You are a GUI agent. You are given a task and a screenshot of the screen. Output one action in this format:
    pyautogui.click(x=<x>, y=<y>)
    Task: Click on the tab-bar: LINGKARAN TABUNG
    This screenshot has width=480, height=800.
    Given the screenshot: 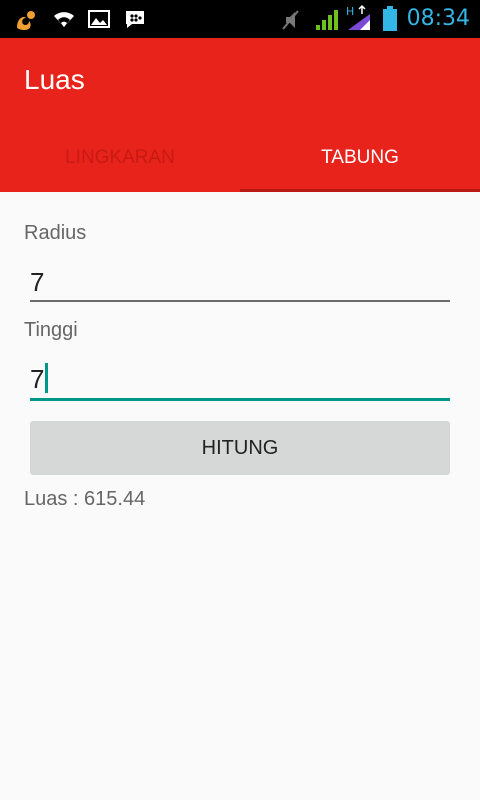 What is the action you would take?
    pyautogui.click(x=240, y=158)
    